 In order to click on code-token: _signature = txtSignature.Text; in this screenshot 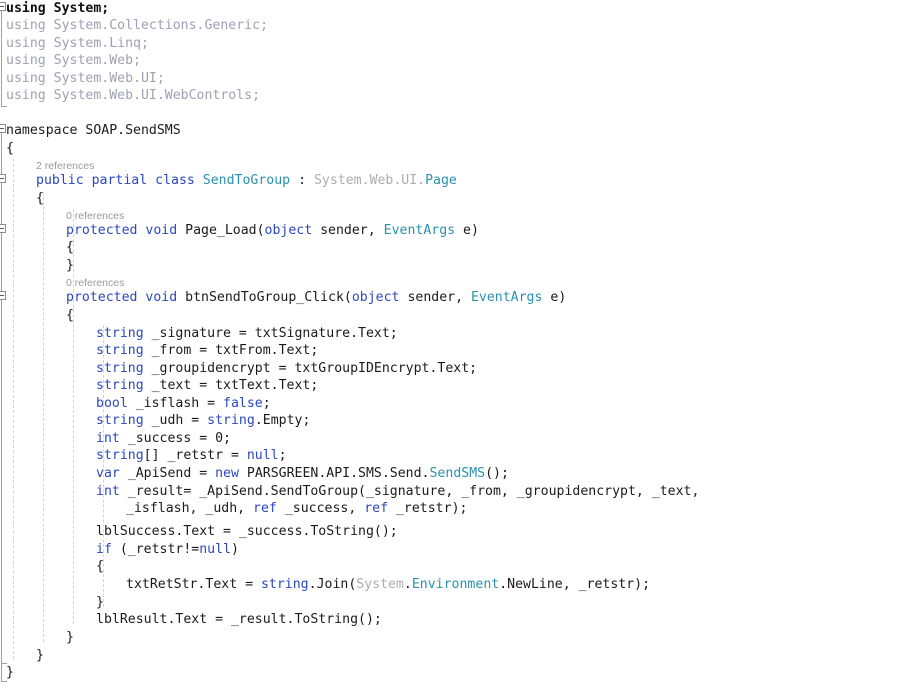, I will do `click(270, 333)`.